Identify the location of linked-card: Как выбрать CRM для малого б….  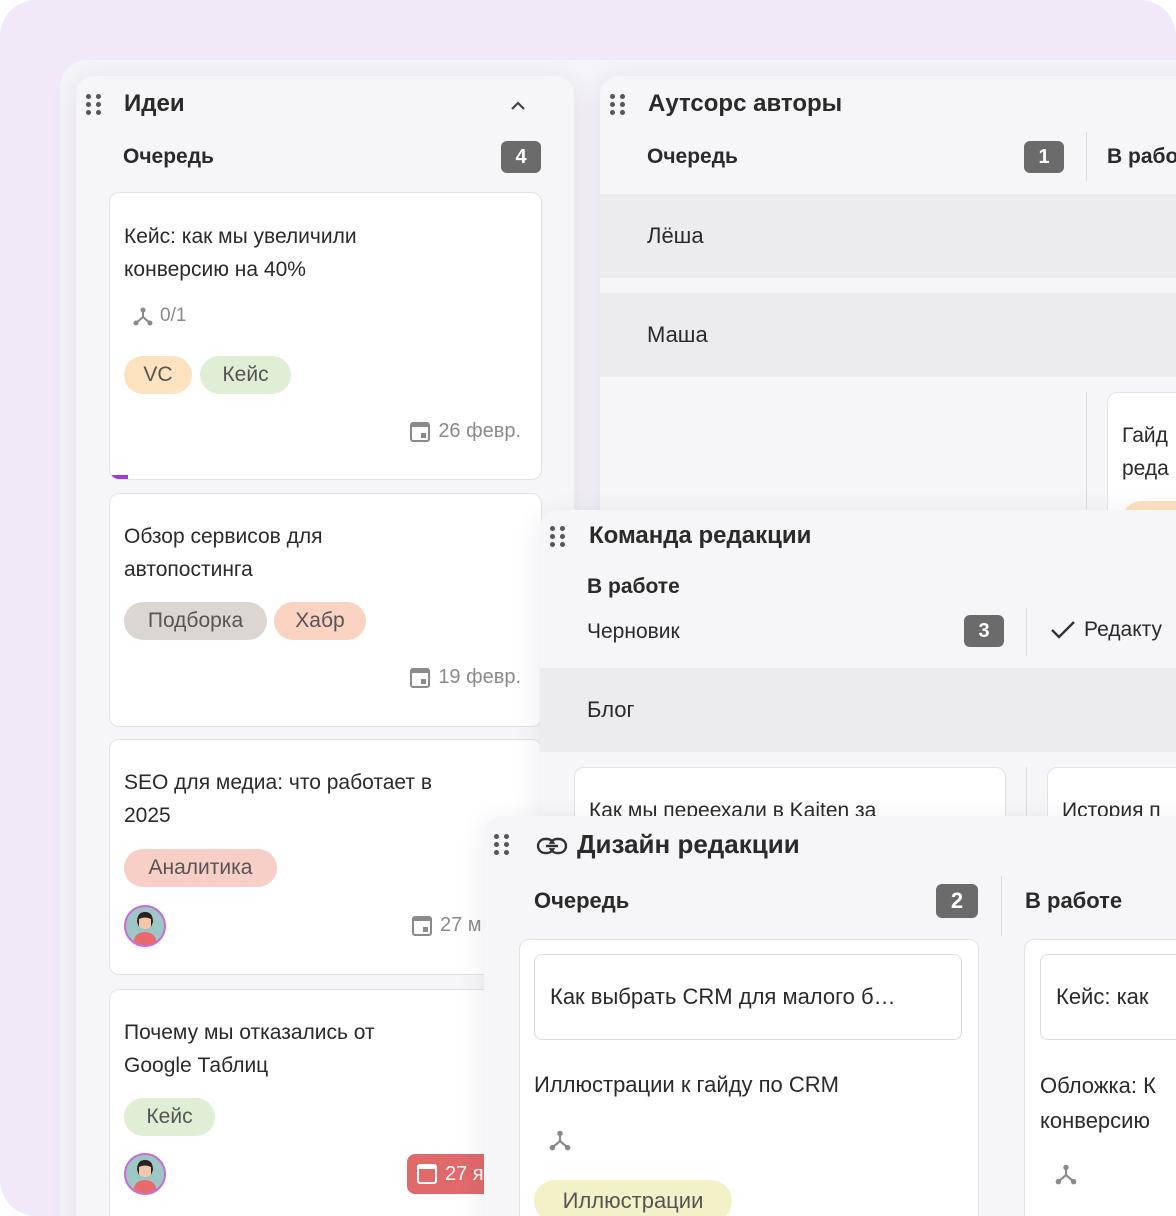
(748, 997).